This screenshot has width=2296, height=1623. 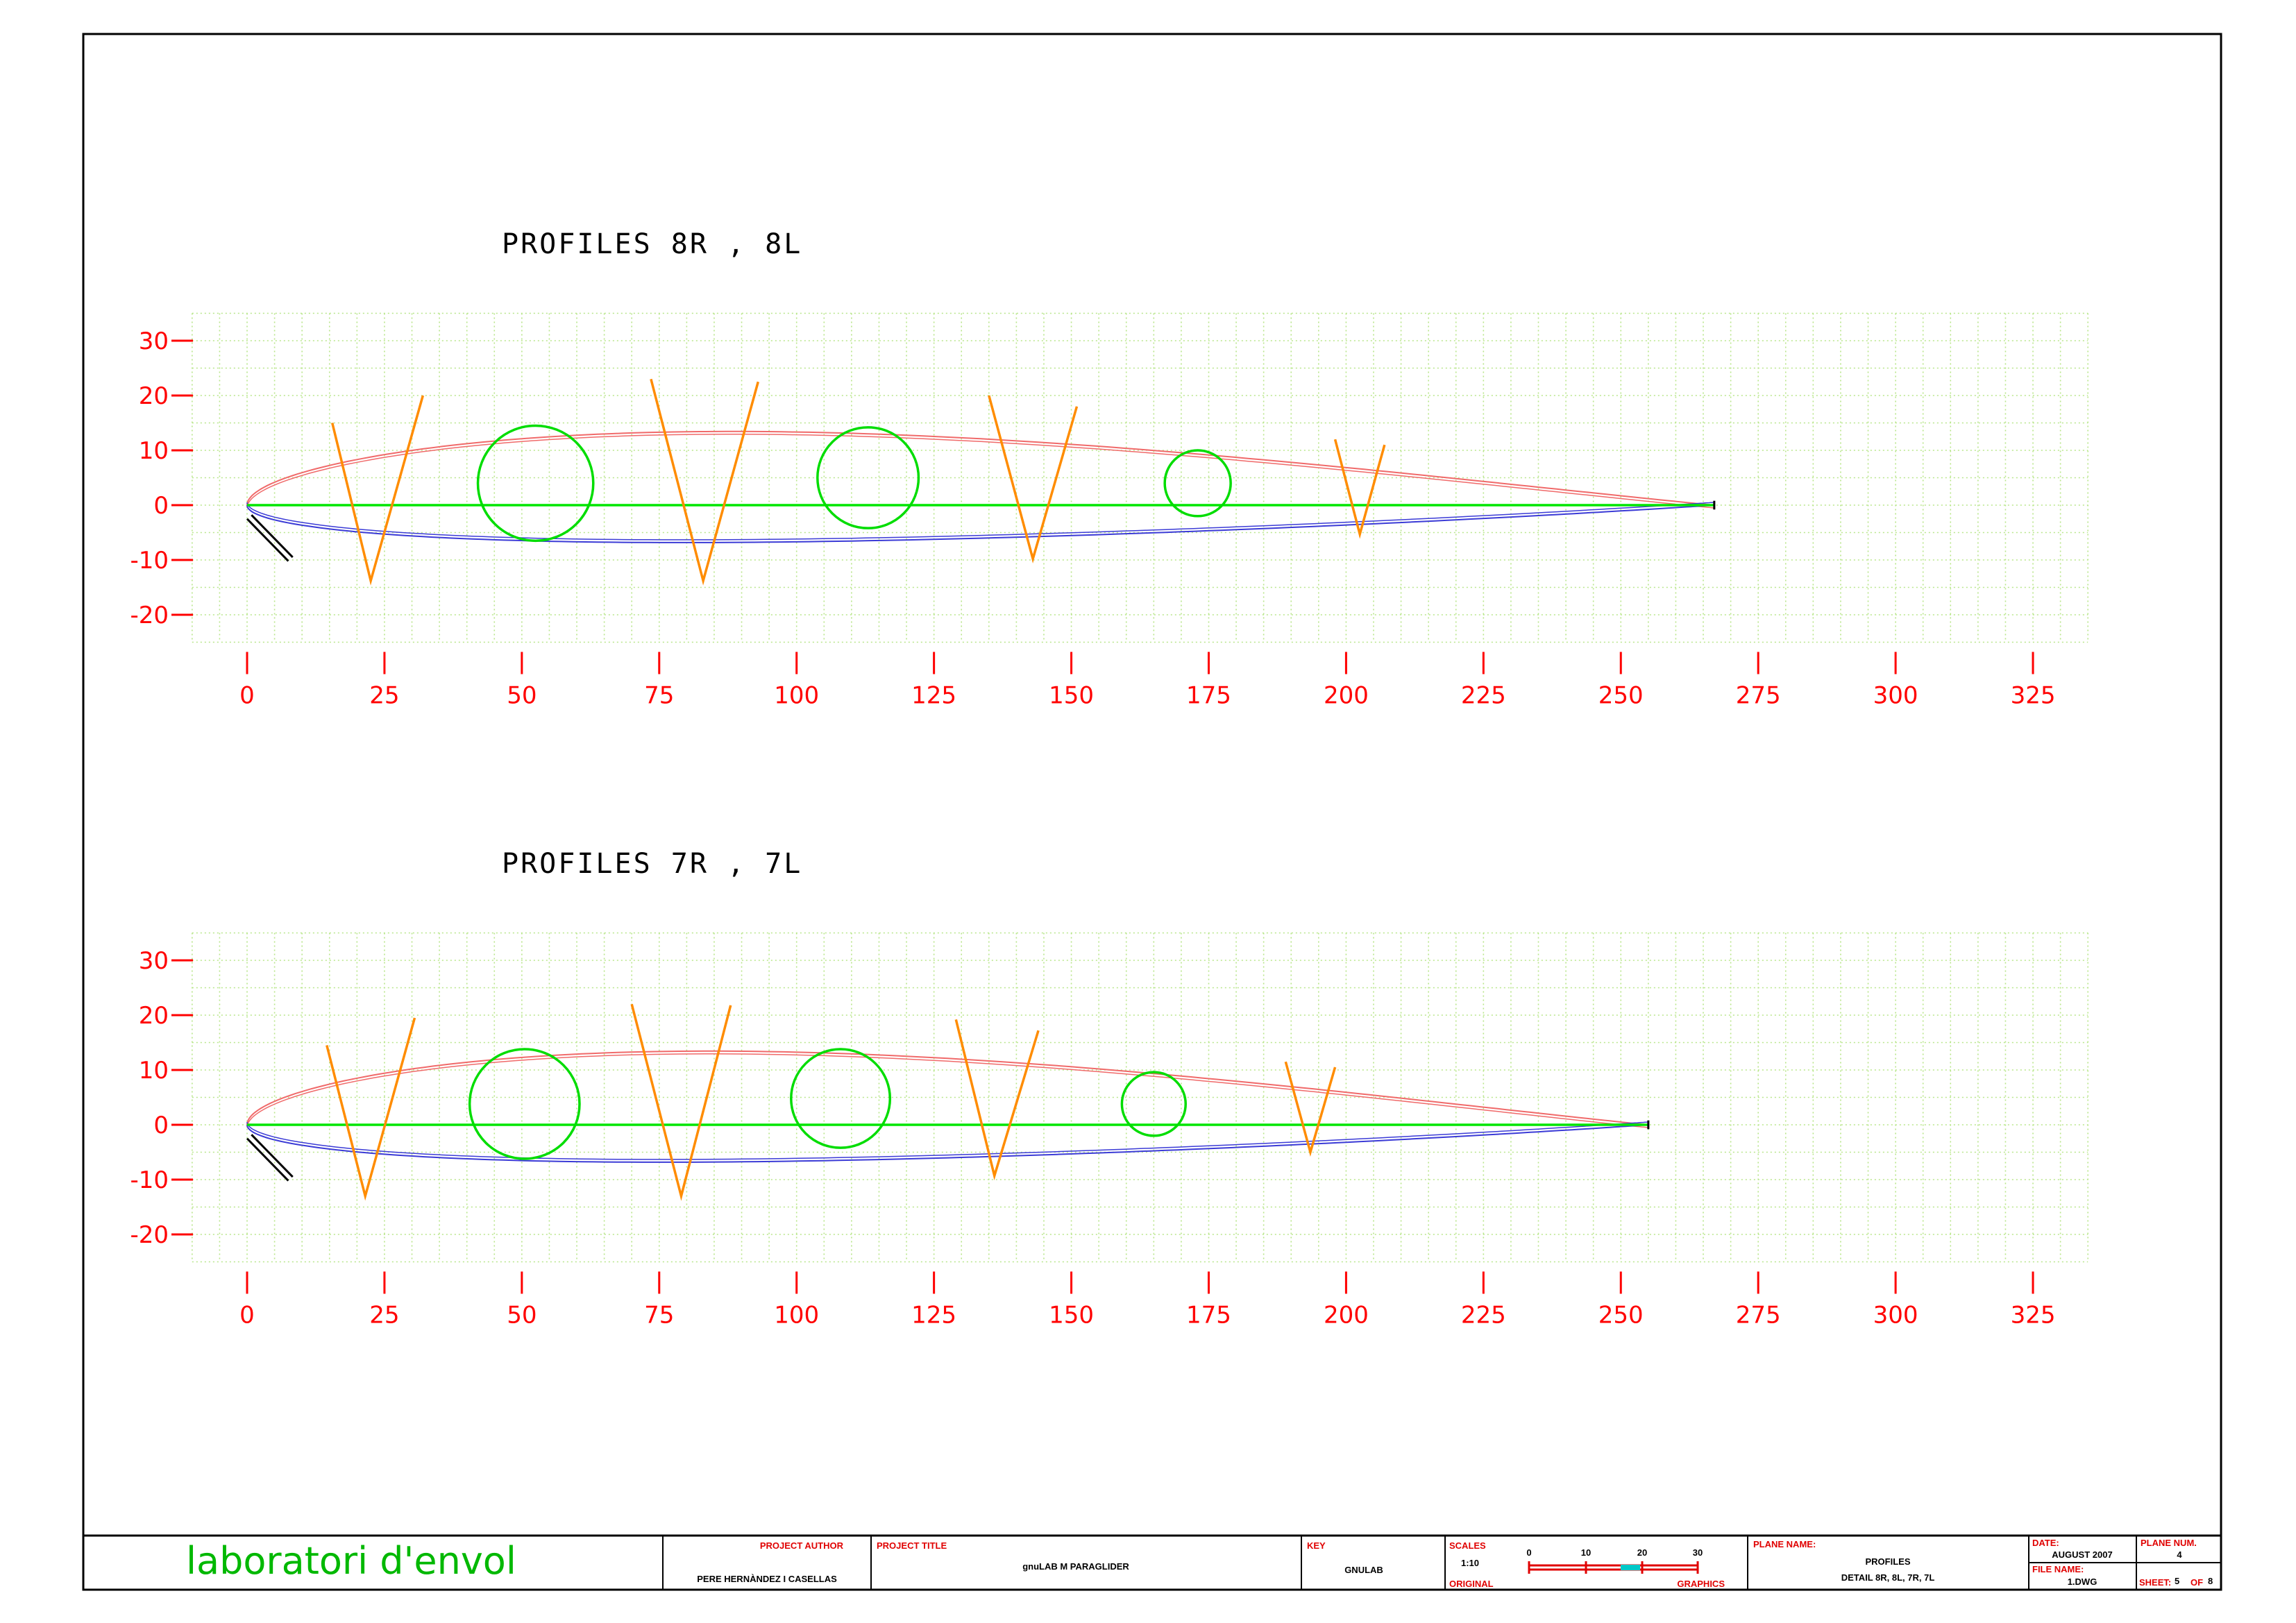 I want to click on airfoil-shapes, so click(x=948, y=1102).